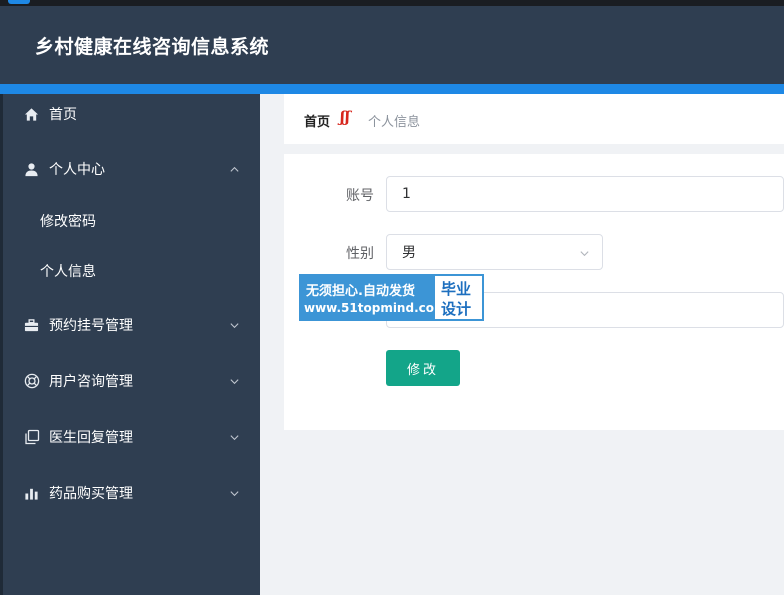  What do you see at coordinates (152, 47) in the screenshot?
I see `app-title: 乡村健康在线咨询信息系统` at bounding box center [152, 47].